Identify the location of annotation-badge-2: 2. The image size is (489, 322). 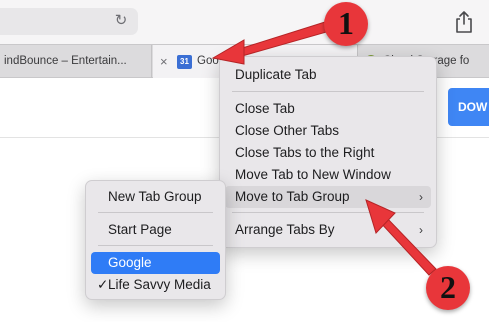
(448, 288).